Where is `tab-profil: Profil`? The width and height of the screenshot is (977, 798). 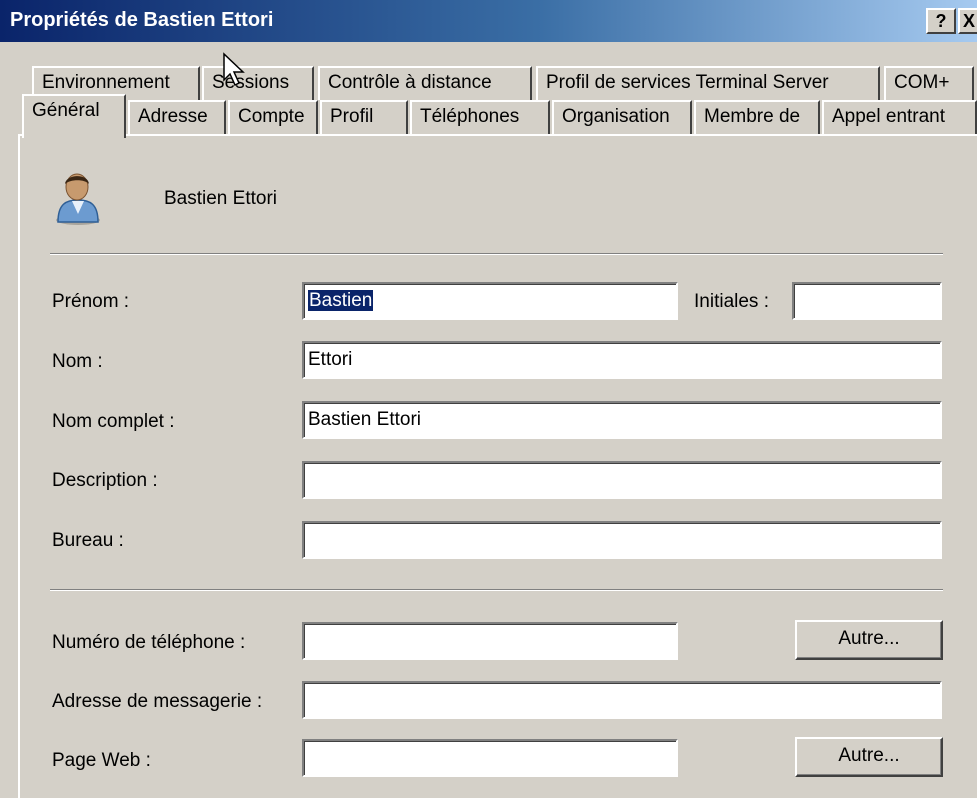 tab-profil: Profil is located at coordinates (364, 118).